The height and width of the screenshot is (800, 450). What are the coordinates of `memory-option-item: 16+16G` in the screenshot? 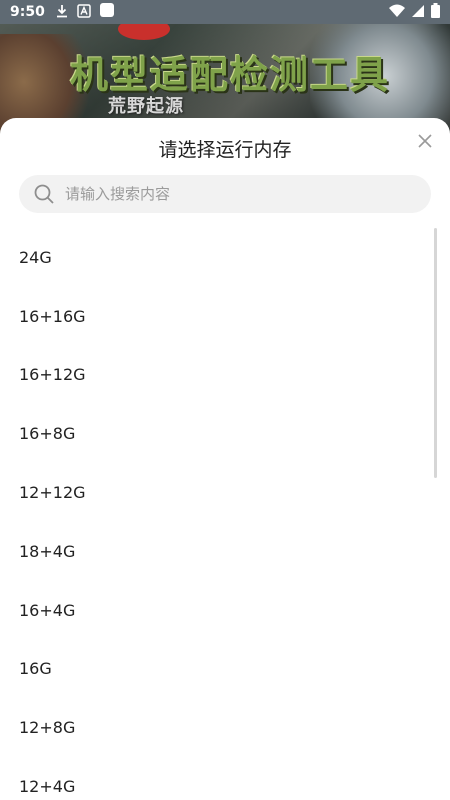 It's located at (225, 316).